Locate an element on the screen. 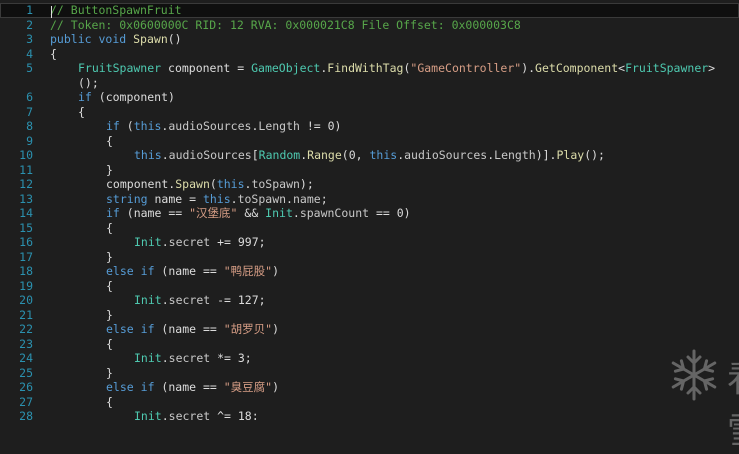 Image resolution: width=739 pixels, height=454 pixels. code-line: 19 { is located at coordinates (369, 286).